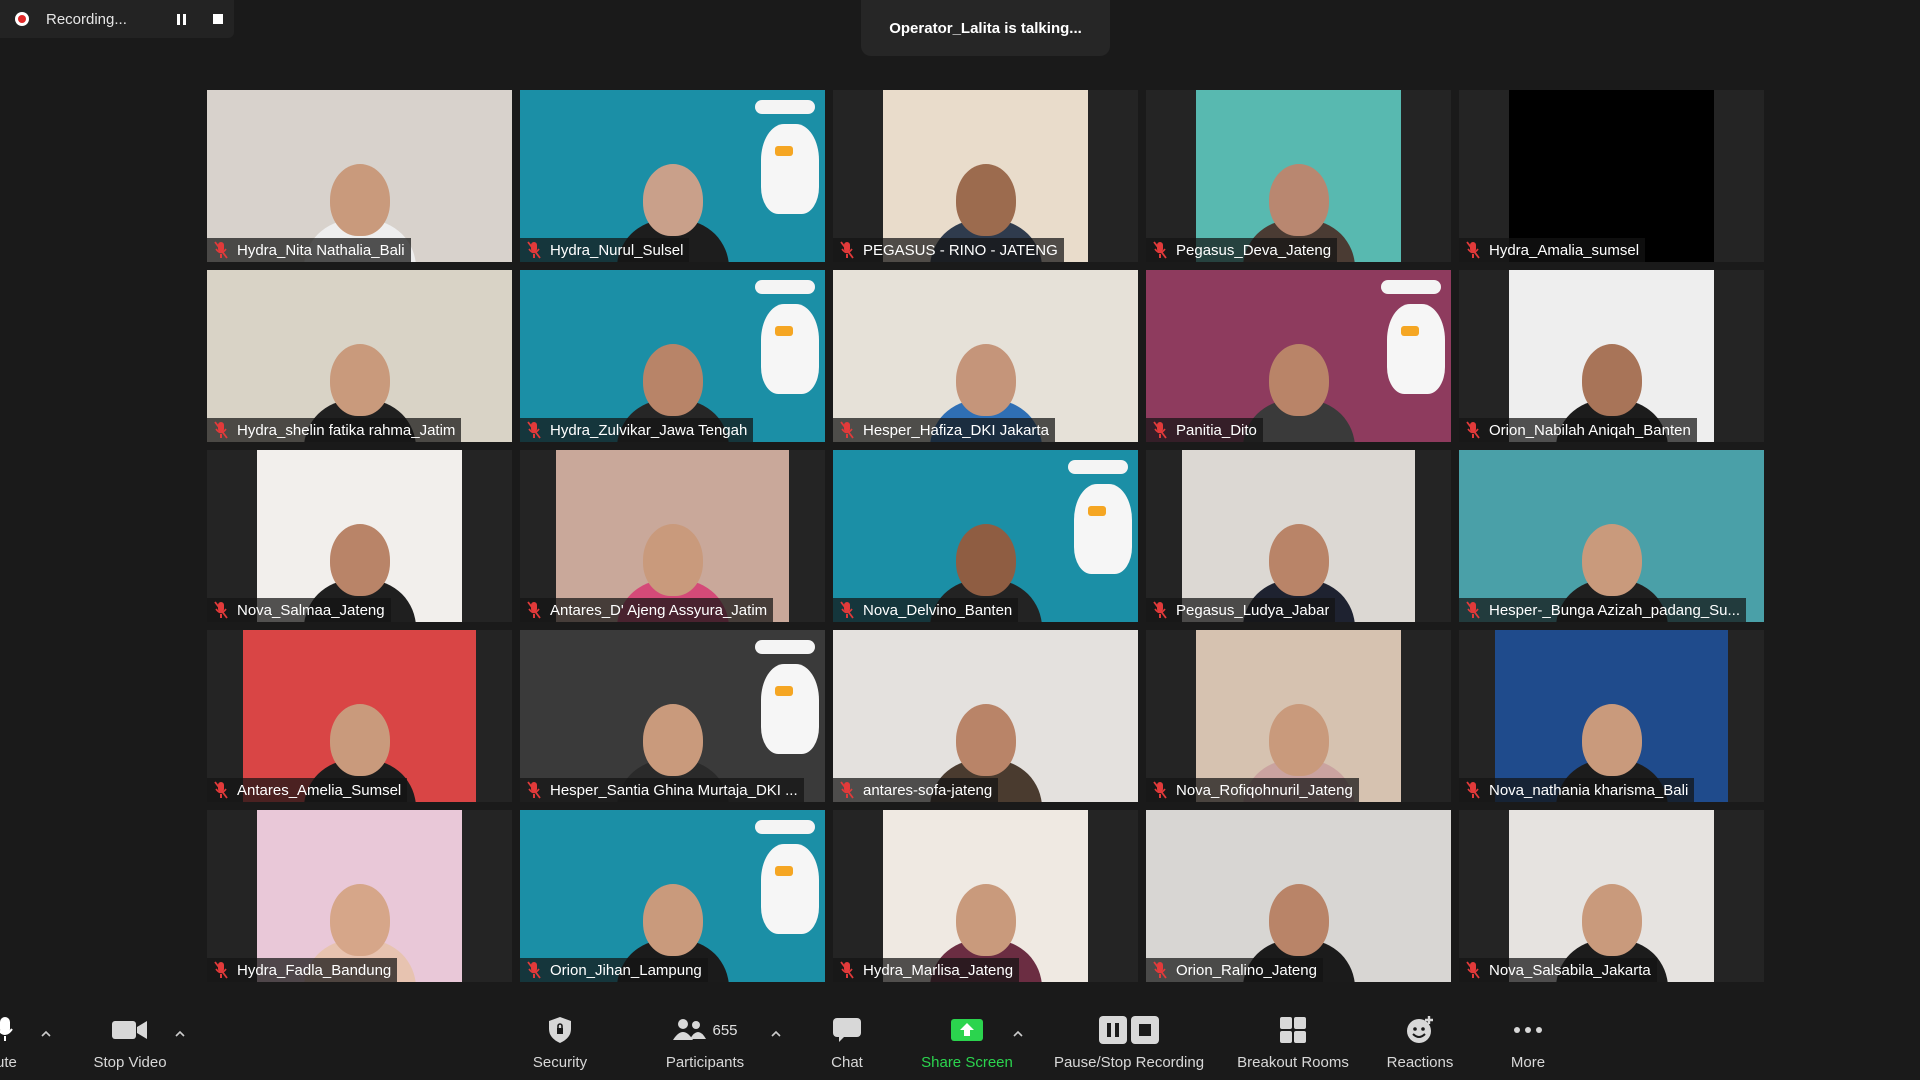 The height and width of the screenshot is (1080, 1920). What do you see at coordinates (1242, 250) in the screenshot?
I see `participant-nameplate: Pegasus_Deva_Jateng` at bounding box center [1242, 250].